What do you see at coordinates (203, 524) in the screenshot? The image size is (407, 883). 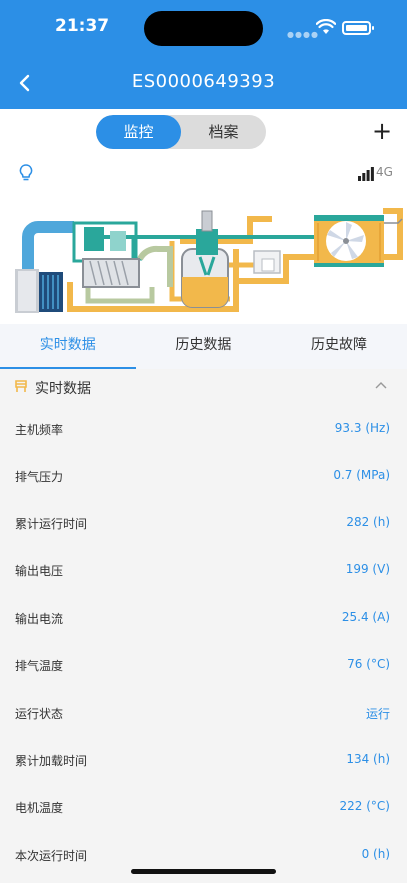 I see `data-row: 累计运行时间 282 (h)` at bounding box center [203, 524].